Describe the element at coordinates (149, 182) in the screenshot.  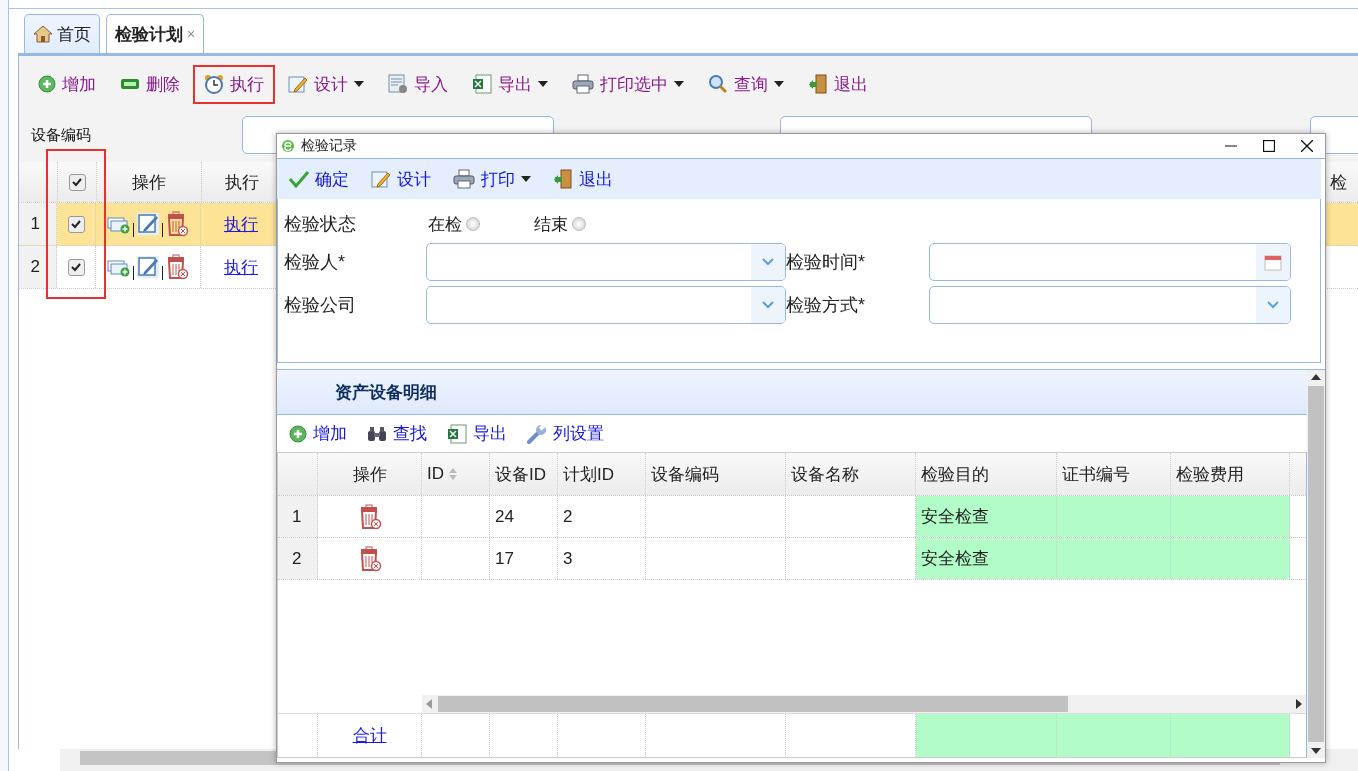
I see `column-header: 操作` at that location.